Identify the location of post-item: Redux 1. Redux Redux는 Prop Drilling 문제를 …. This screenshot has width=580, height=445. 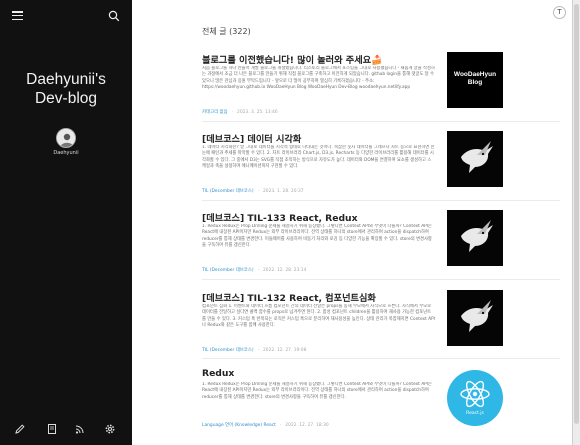
(381, 406).